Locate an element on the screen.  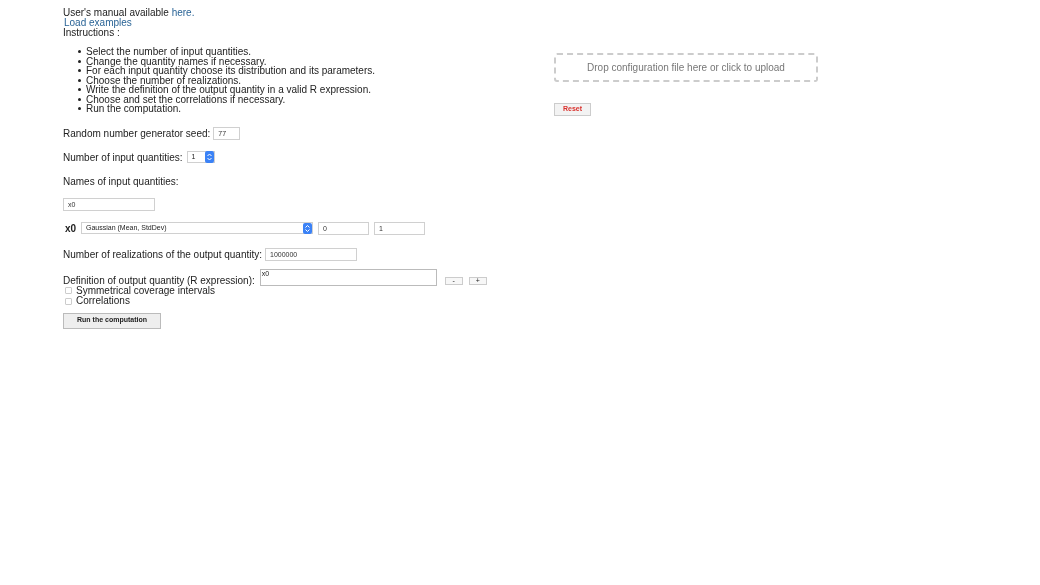
realizations-label: Number of realizations of the output quantity: is located at coordinates (162, 254).